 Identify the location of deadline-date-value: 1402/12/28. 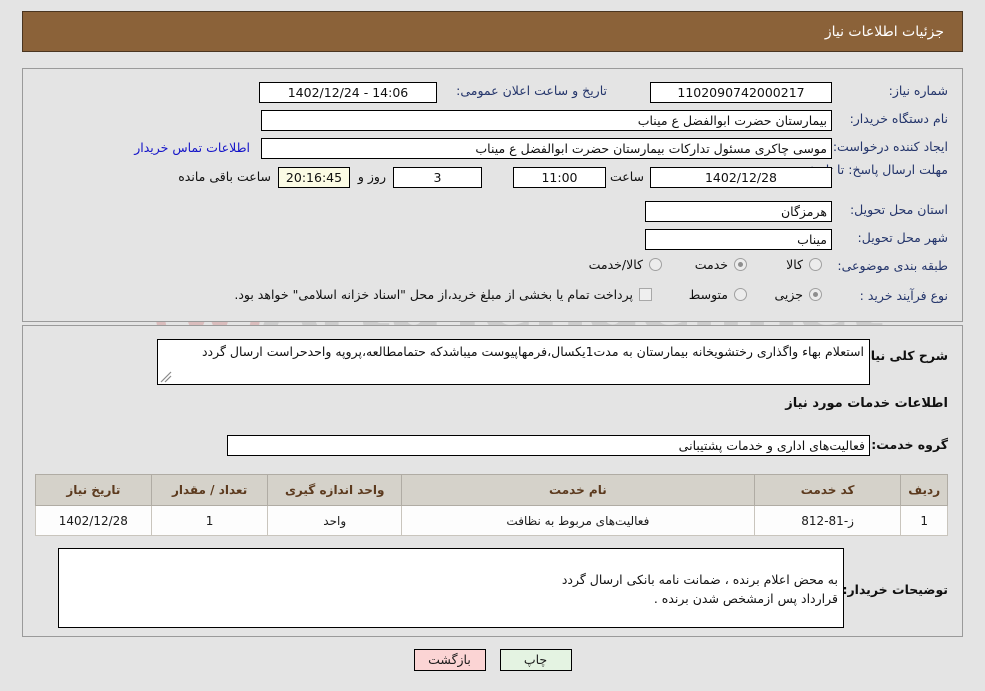
(741, 177).